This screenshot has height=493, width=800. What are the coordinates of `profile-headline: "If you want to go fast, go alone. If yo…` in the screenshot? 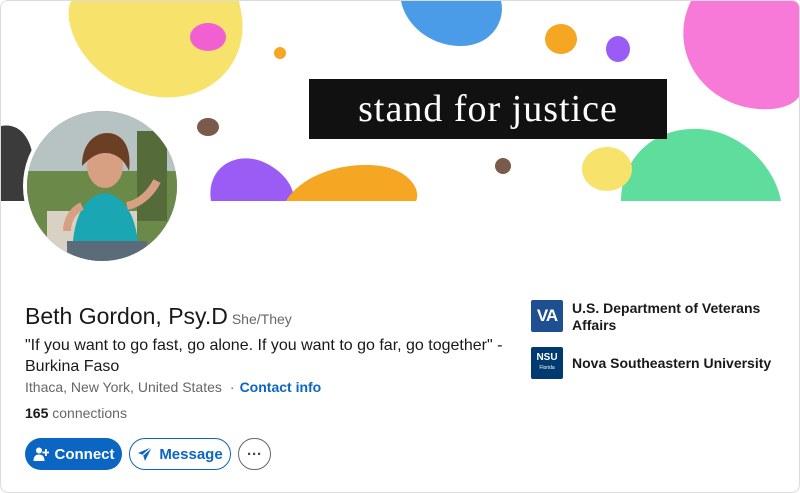 It's located at (264, 356).